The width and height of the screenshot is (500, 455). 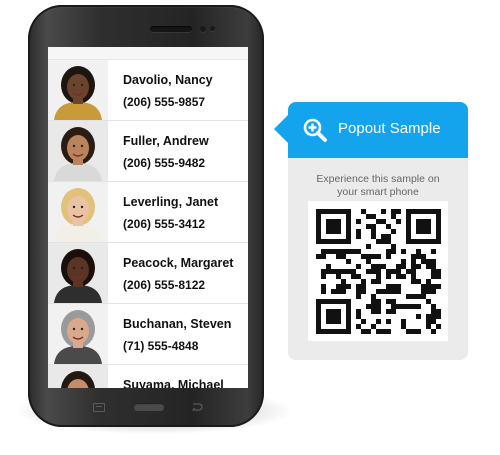 I want to click on employee-name: Fuller, Andrew, so click(x=166, y=141).